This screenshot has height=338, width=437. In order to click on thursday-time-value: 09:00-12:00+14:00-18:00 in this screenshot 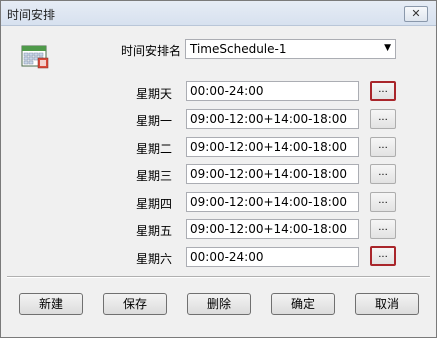, I will do `click(269, 202)`.